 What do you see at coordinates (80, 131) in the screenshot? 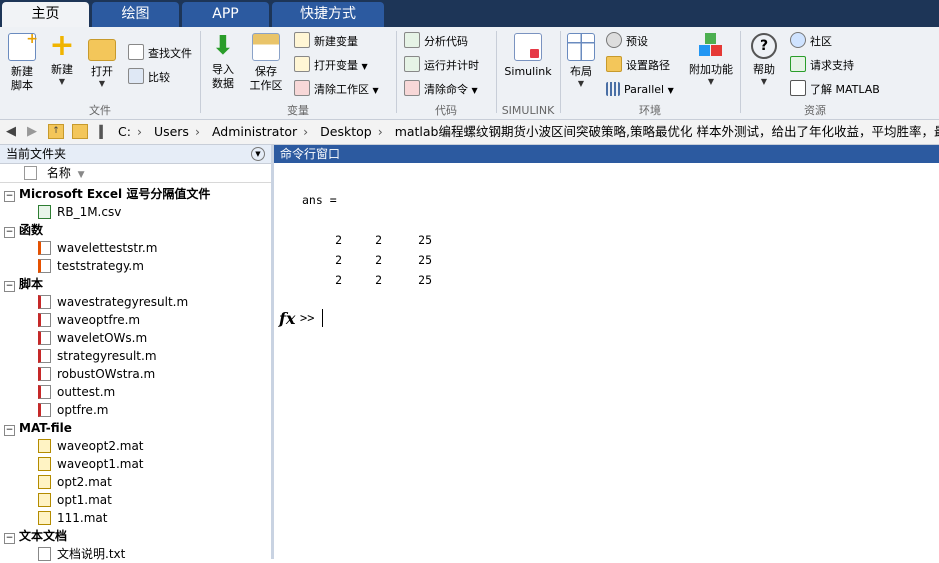
I see `browse-folder-icon` at bounding box center [80, 131].